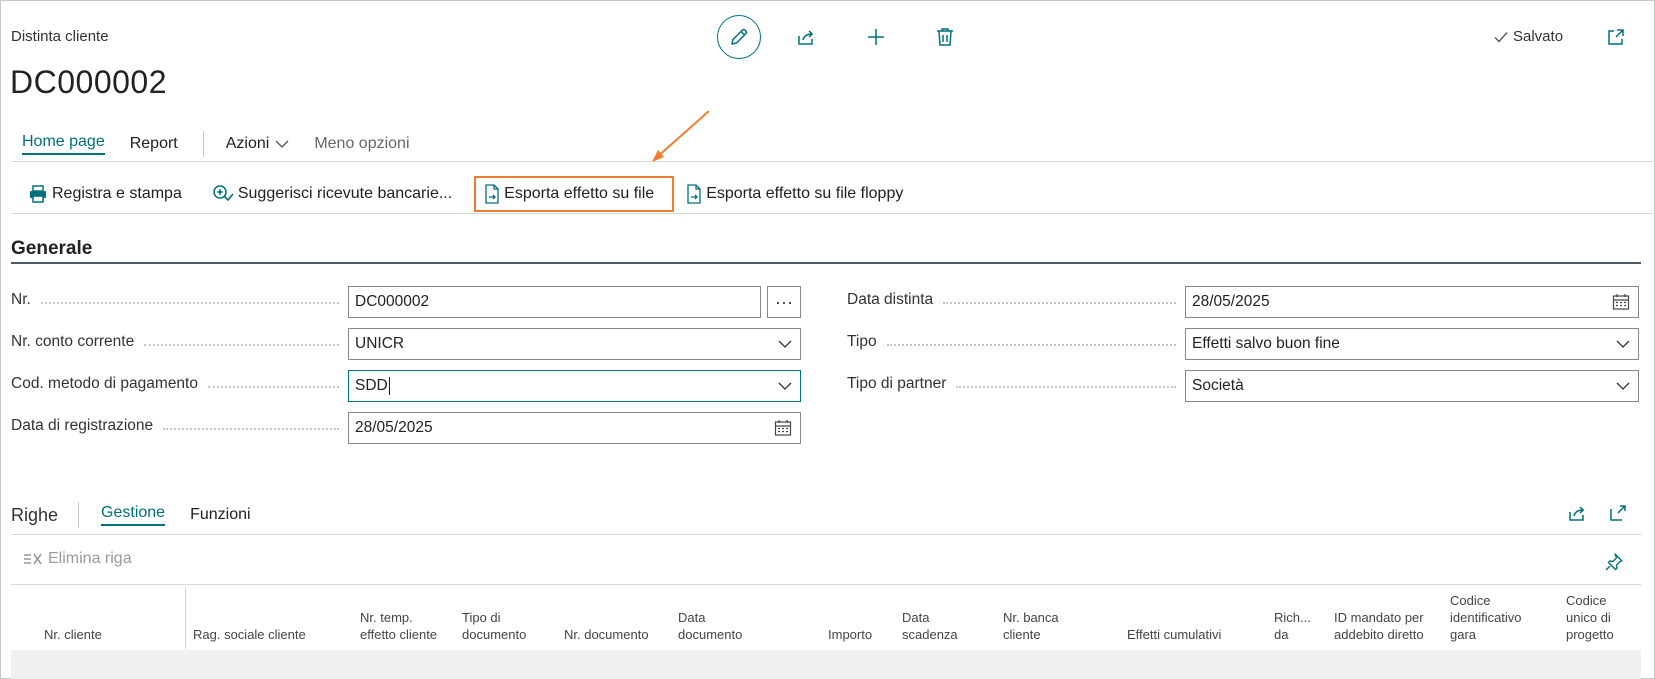 The image size is (1655, 679). Describe the element at coordinates (805, 193) in the screenshot. I see `export-effect-to-floppy-label: Esporta effetto su file floppy` at that location.